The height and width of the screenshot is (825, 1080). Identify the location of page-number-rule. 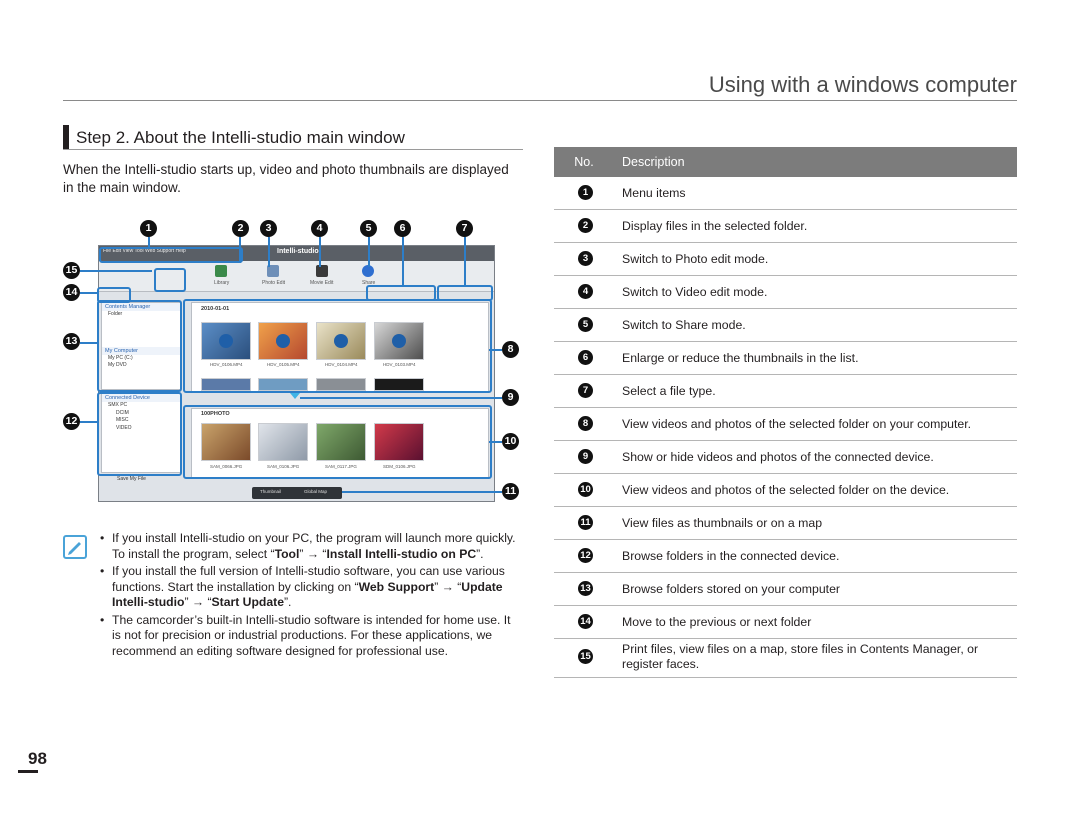
(28, 771).